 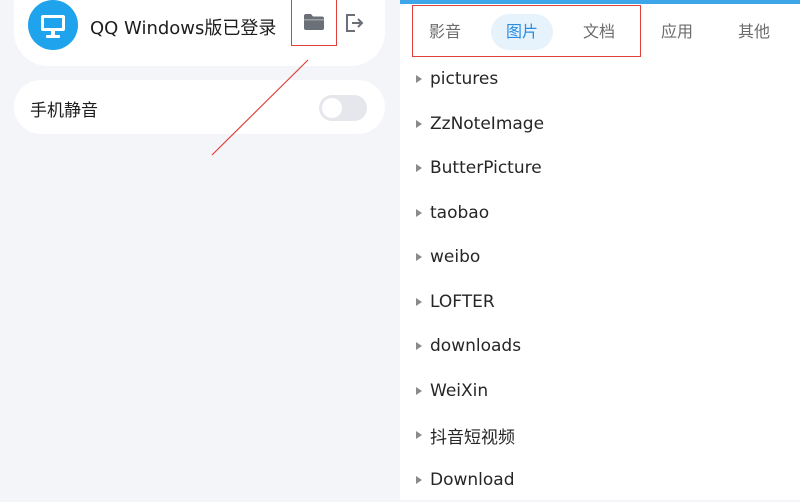 I want to click on folder-name: ButterPicture, so click(x=486, y=168).